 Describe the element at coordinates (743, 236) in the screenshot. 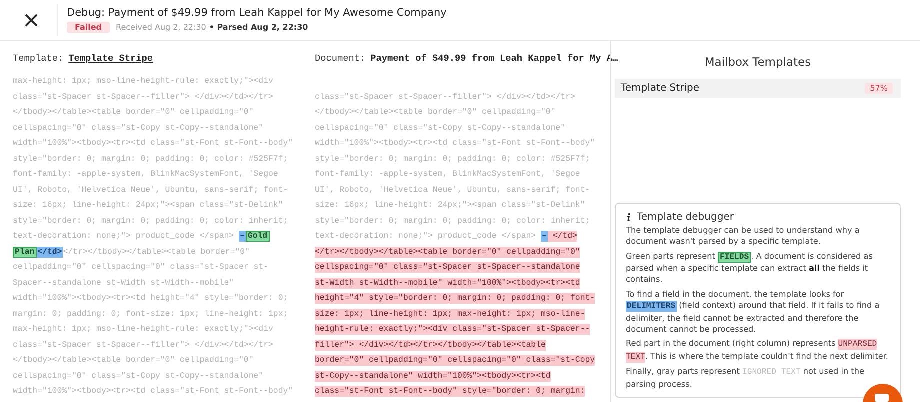

I see `paragraph: The template debugger can be used to understand why a document wasn't parsed by a specific template.` at that location.